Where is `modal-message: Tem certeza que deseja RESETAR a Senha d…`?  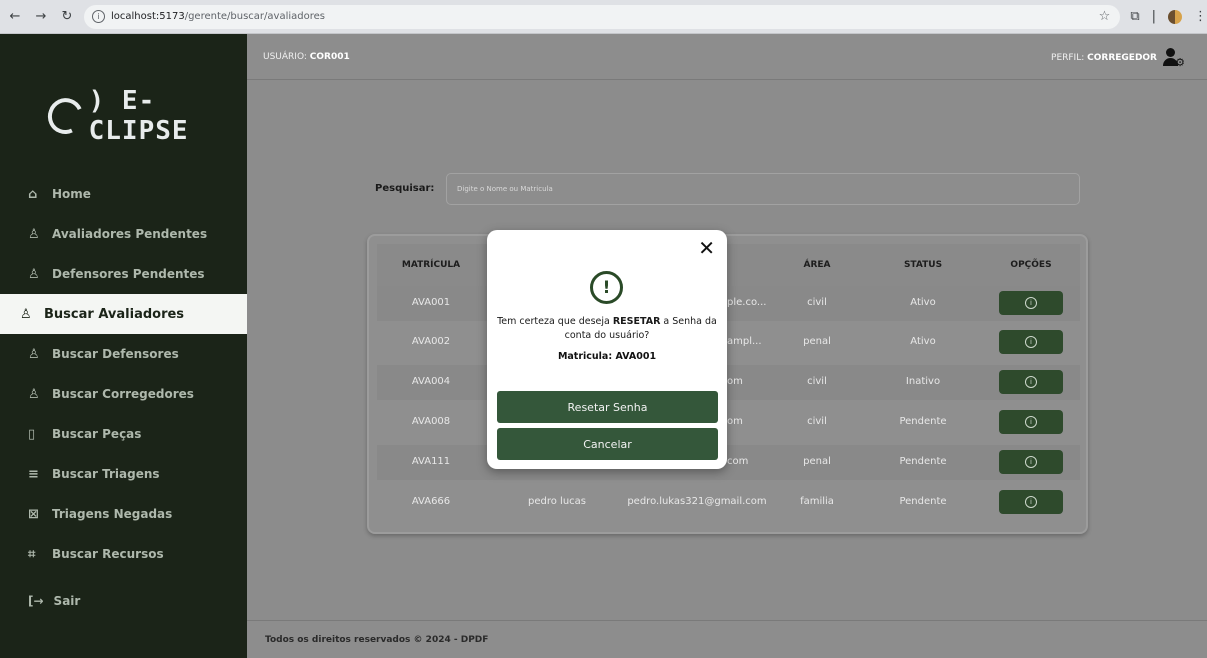 modal-message: Tem certeza que deseja RESETAR a Senha d… is located at coordinates (607, 329).